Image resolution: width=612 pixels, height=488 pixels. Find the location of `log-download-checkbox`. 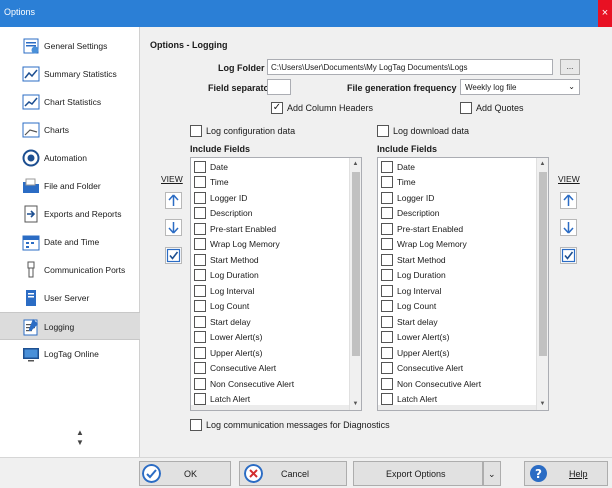

log-download-checkbox is located at coordinates (383, 131).